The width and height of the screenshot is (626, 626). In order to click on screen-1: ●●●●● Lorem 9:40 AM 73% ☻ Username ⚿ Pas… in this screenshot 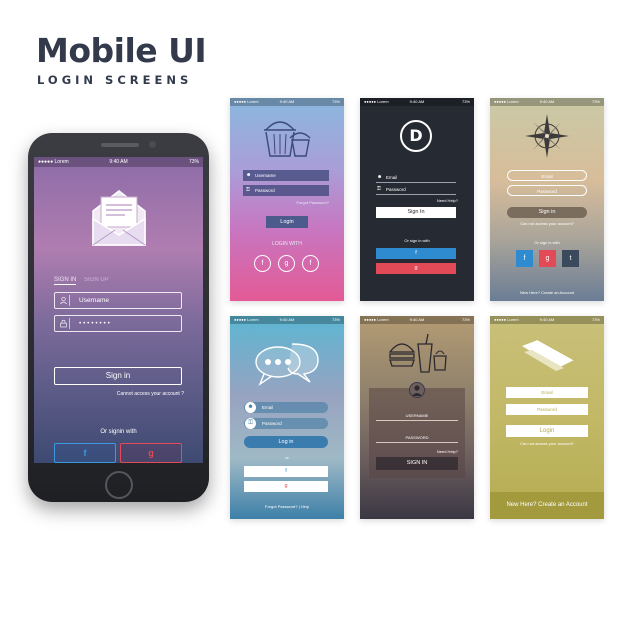, I will do `click(287, 199)`.